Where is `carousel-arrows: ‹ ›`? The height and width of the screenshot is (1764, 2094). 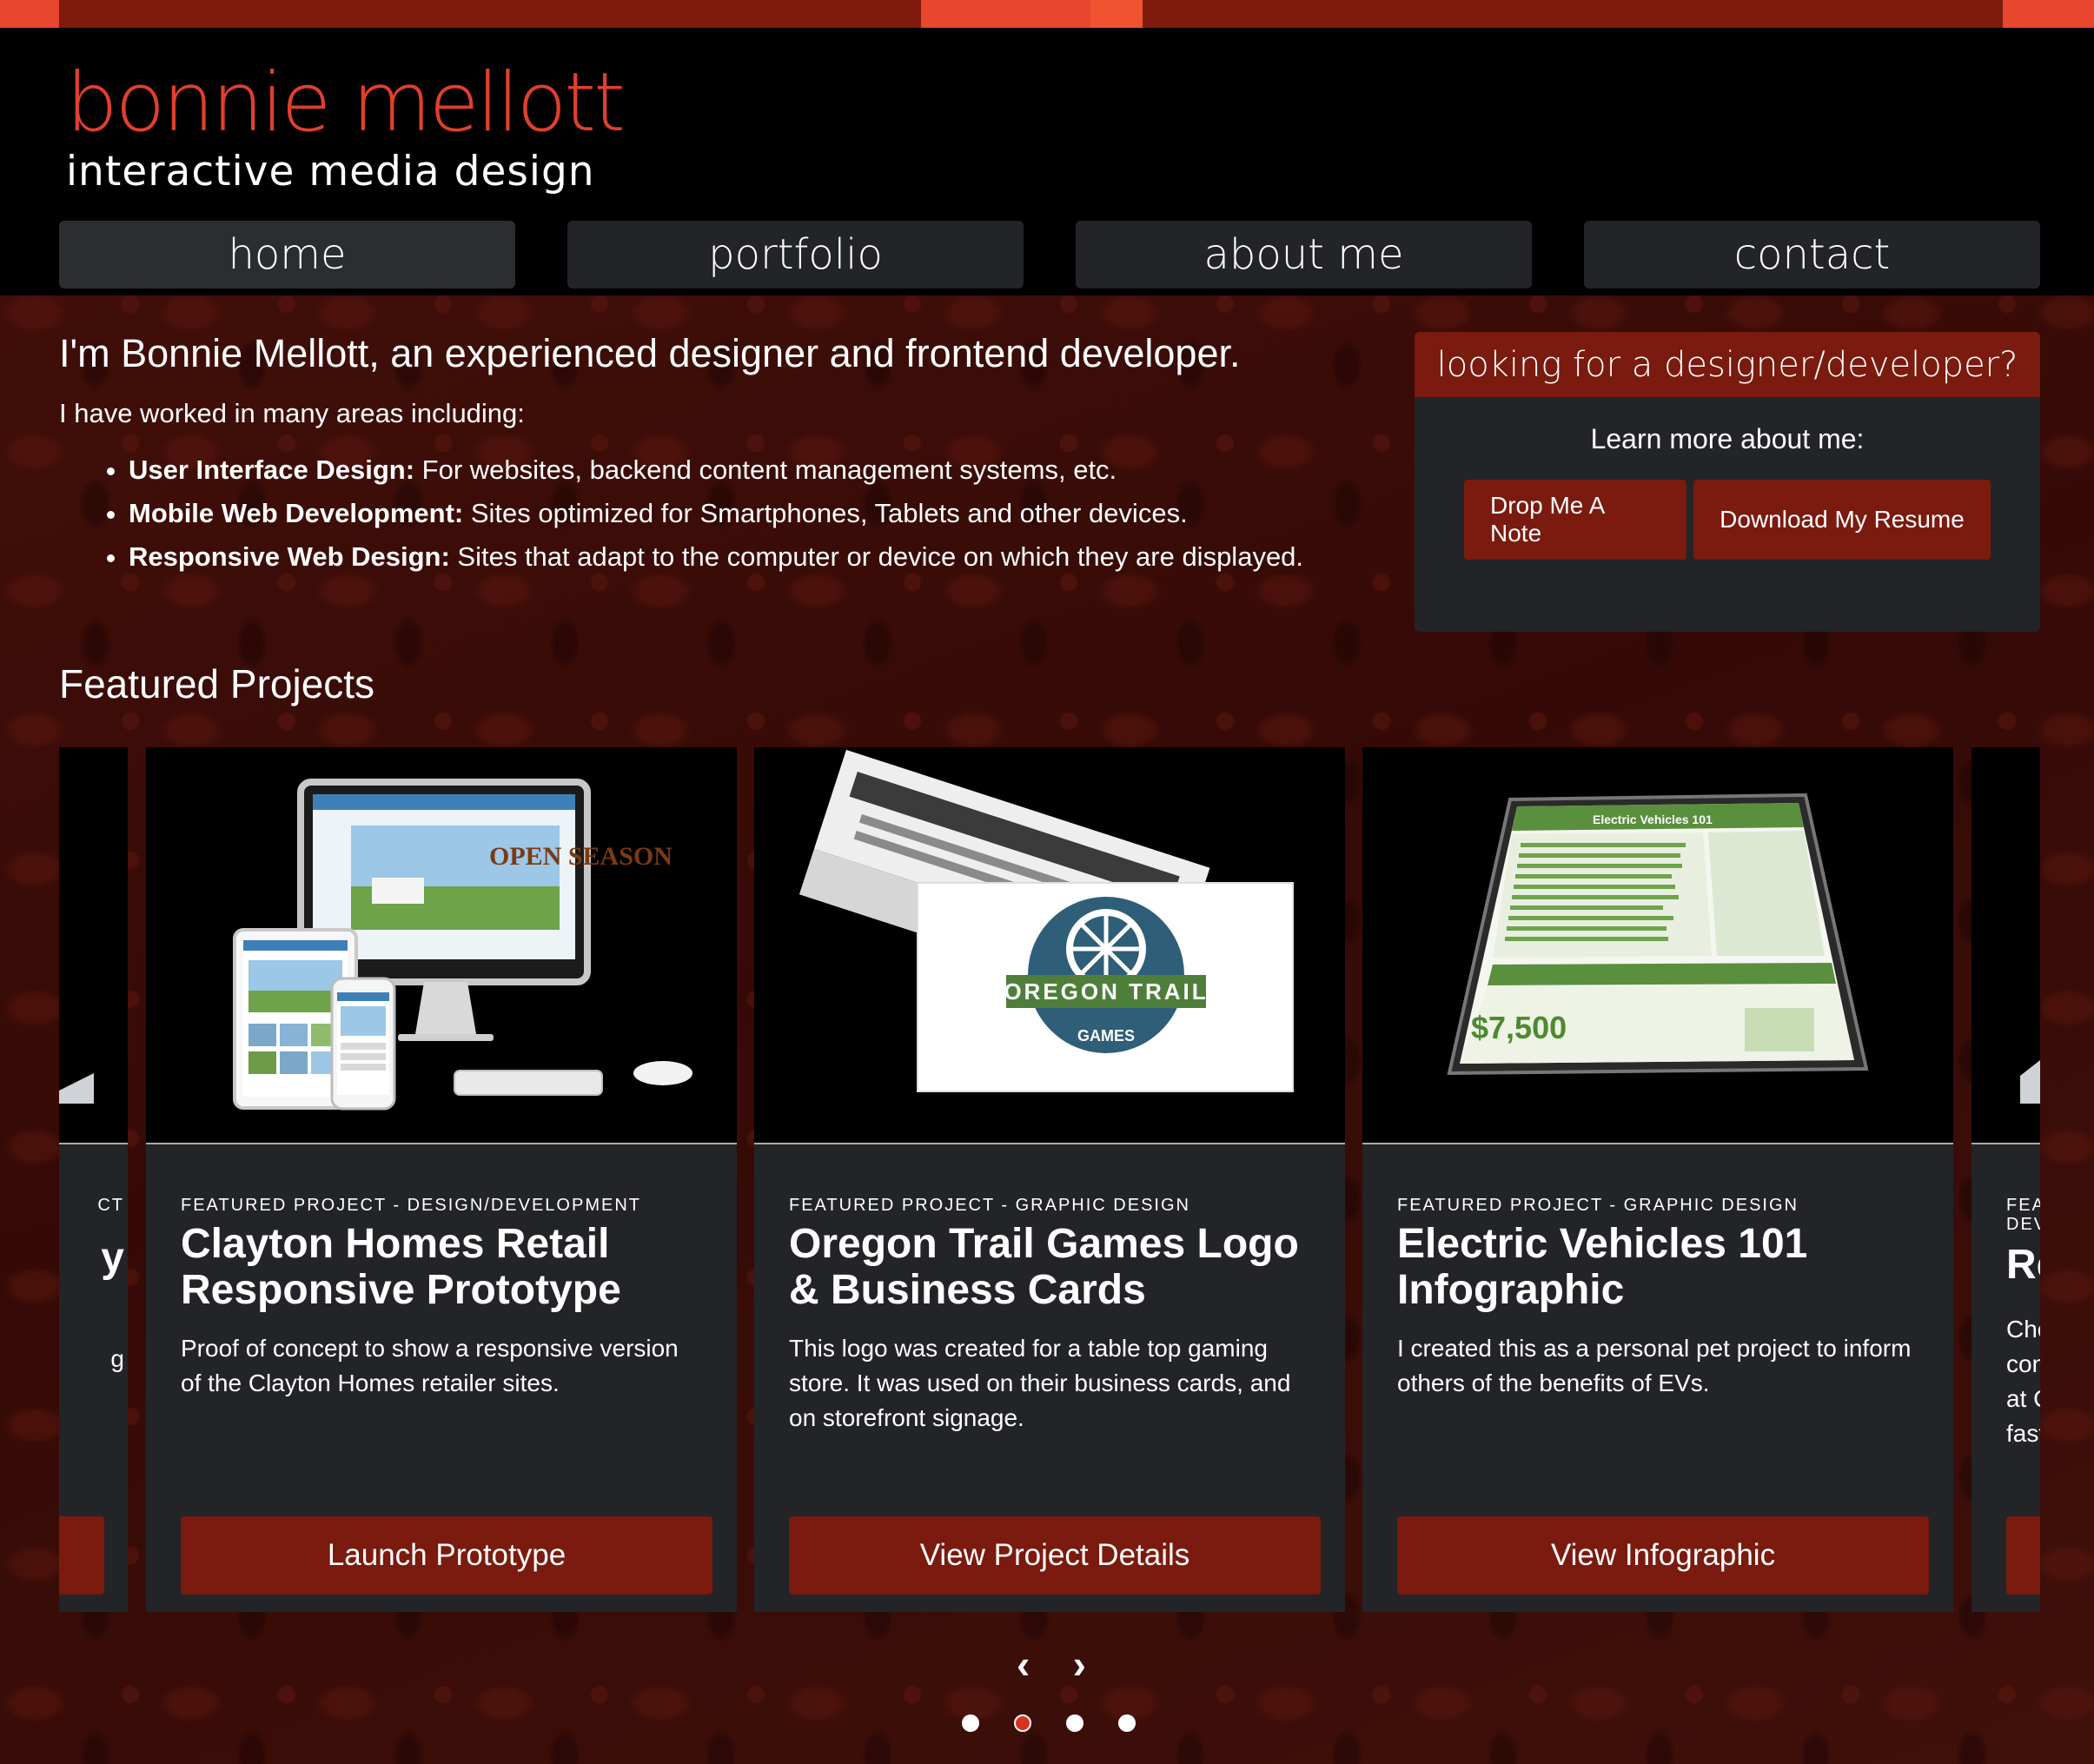 carousel-arrows: ‹ › is located at coordinates (1051, 1664).